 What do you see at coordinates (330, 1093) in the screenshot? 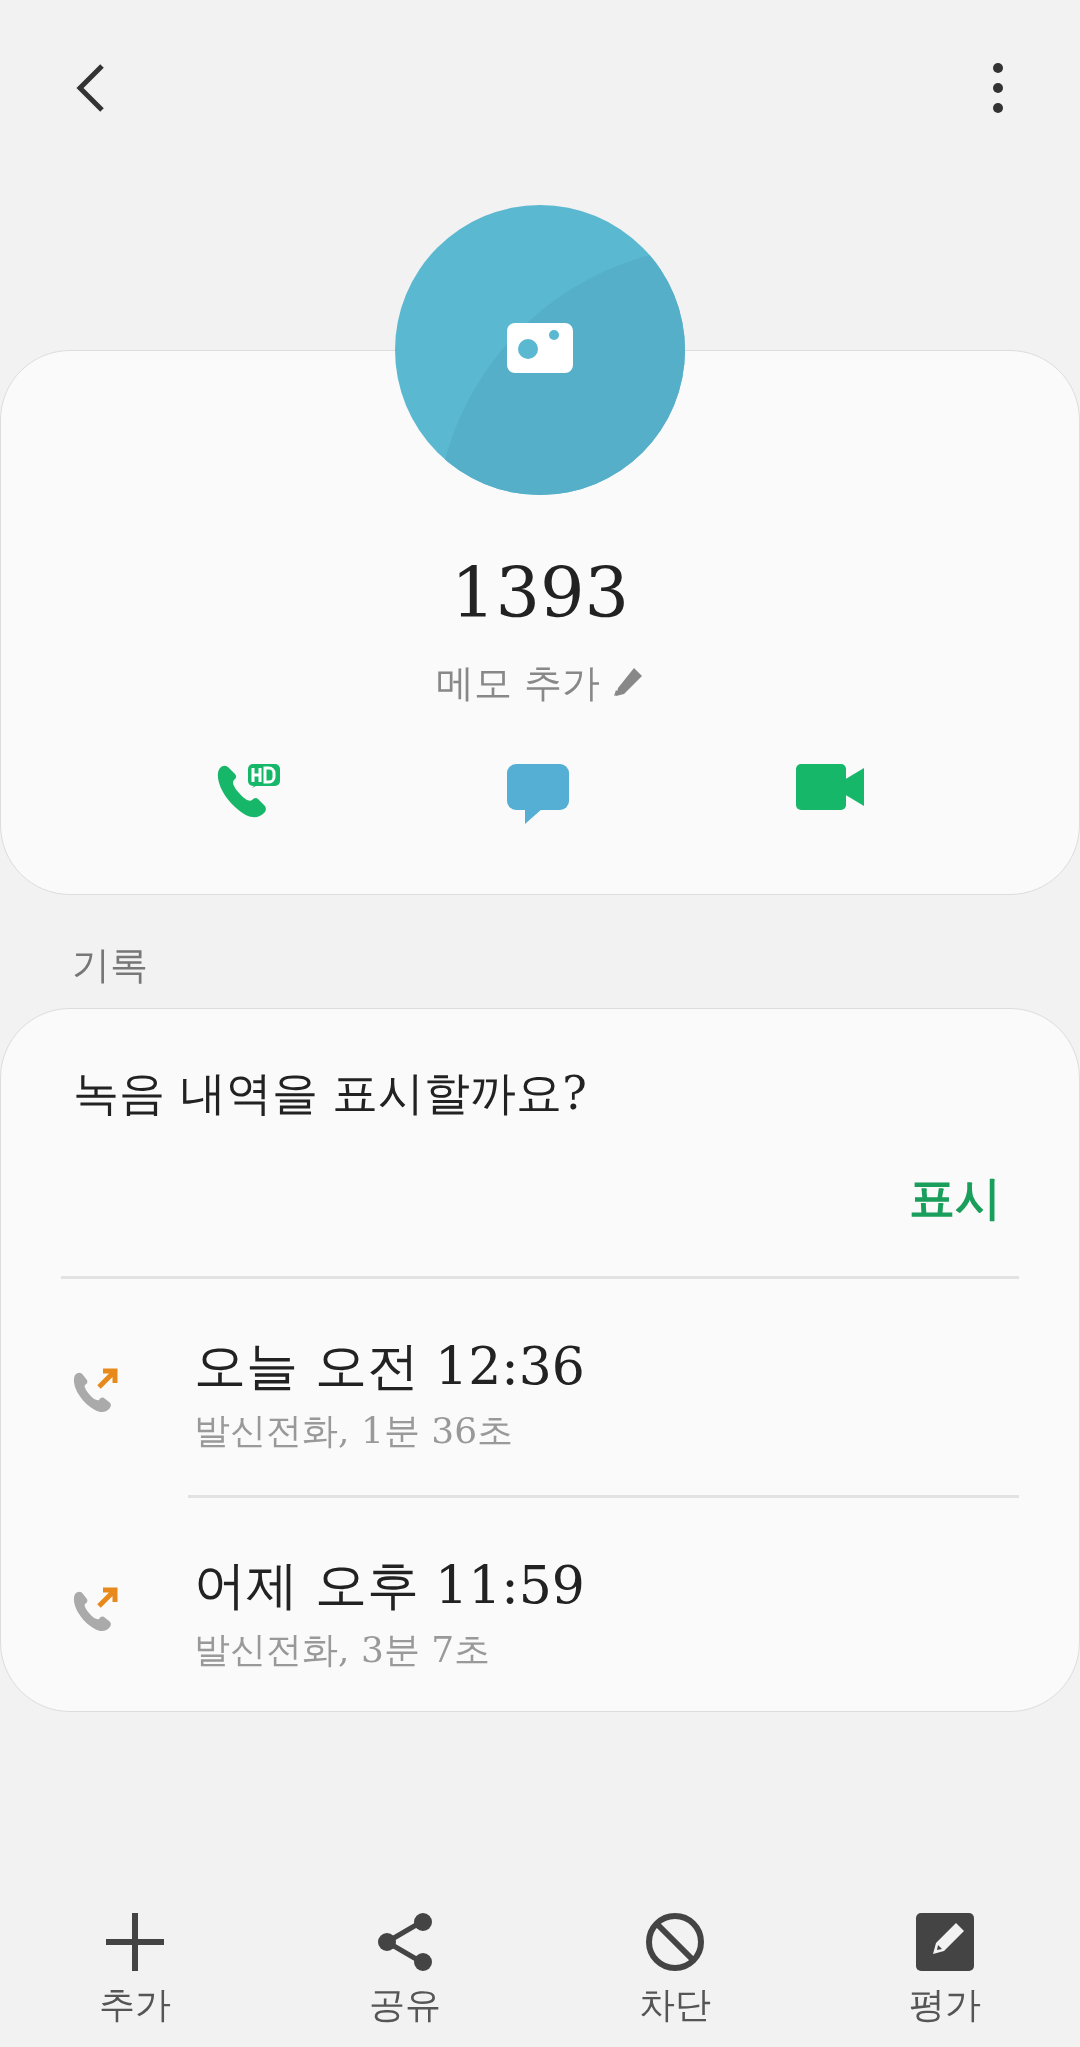
I see `recording-prompt: 녹음 내역을 표시할까요?` at bounding box center [330, 1093].